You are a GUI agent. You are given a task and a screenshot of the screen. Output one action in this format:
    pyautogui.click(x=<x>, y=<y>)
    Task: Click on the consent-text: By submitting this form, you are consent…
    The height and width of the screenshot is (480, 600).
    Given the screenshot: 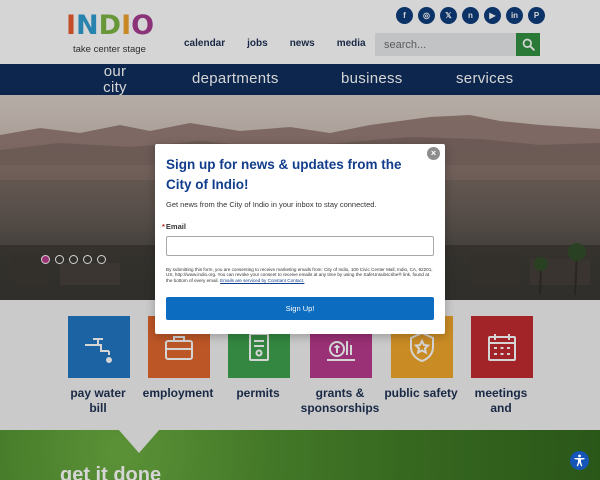 What is the action you would take?
    pyautogui.click(x=300, y=275)
    